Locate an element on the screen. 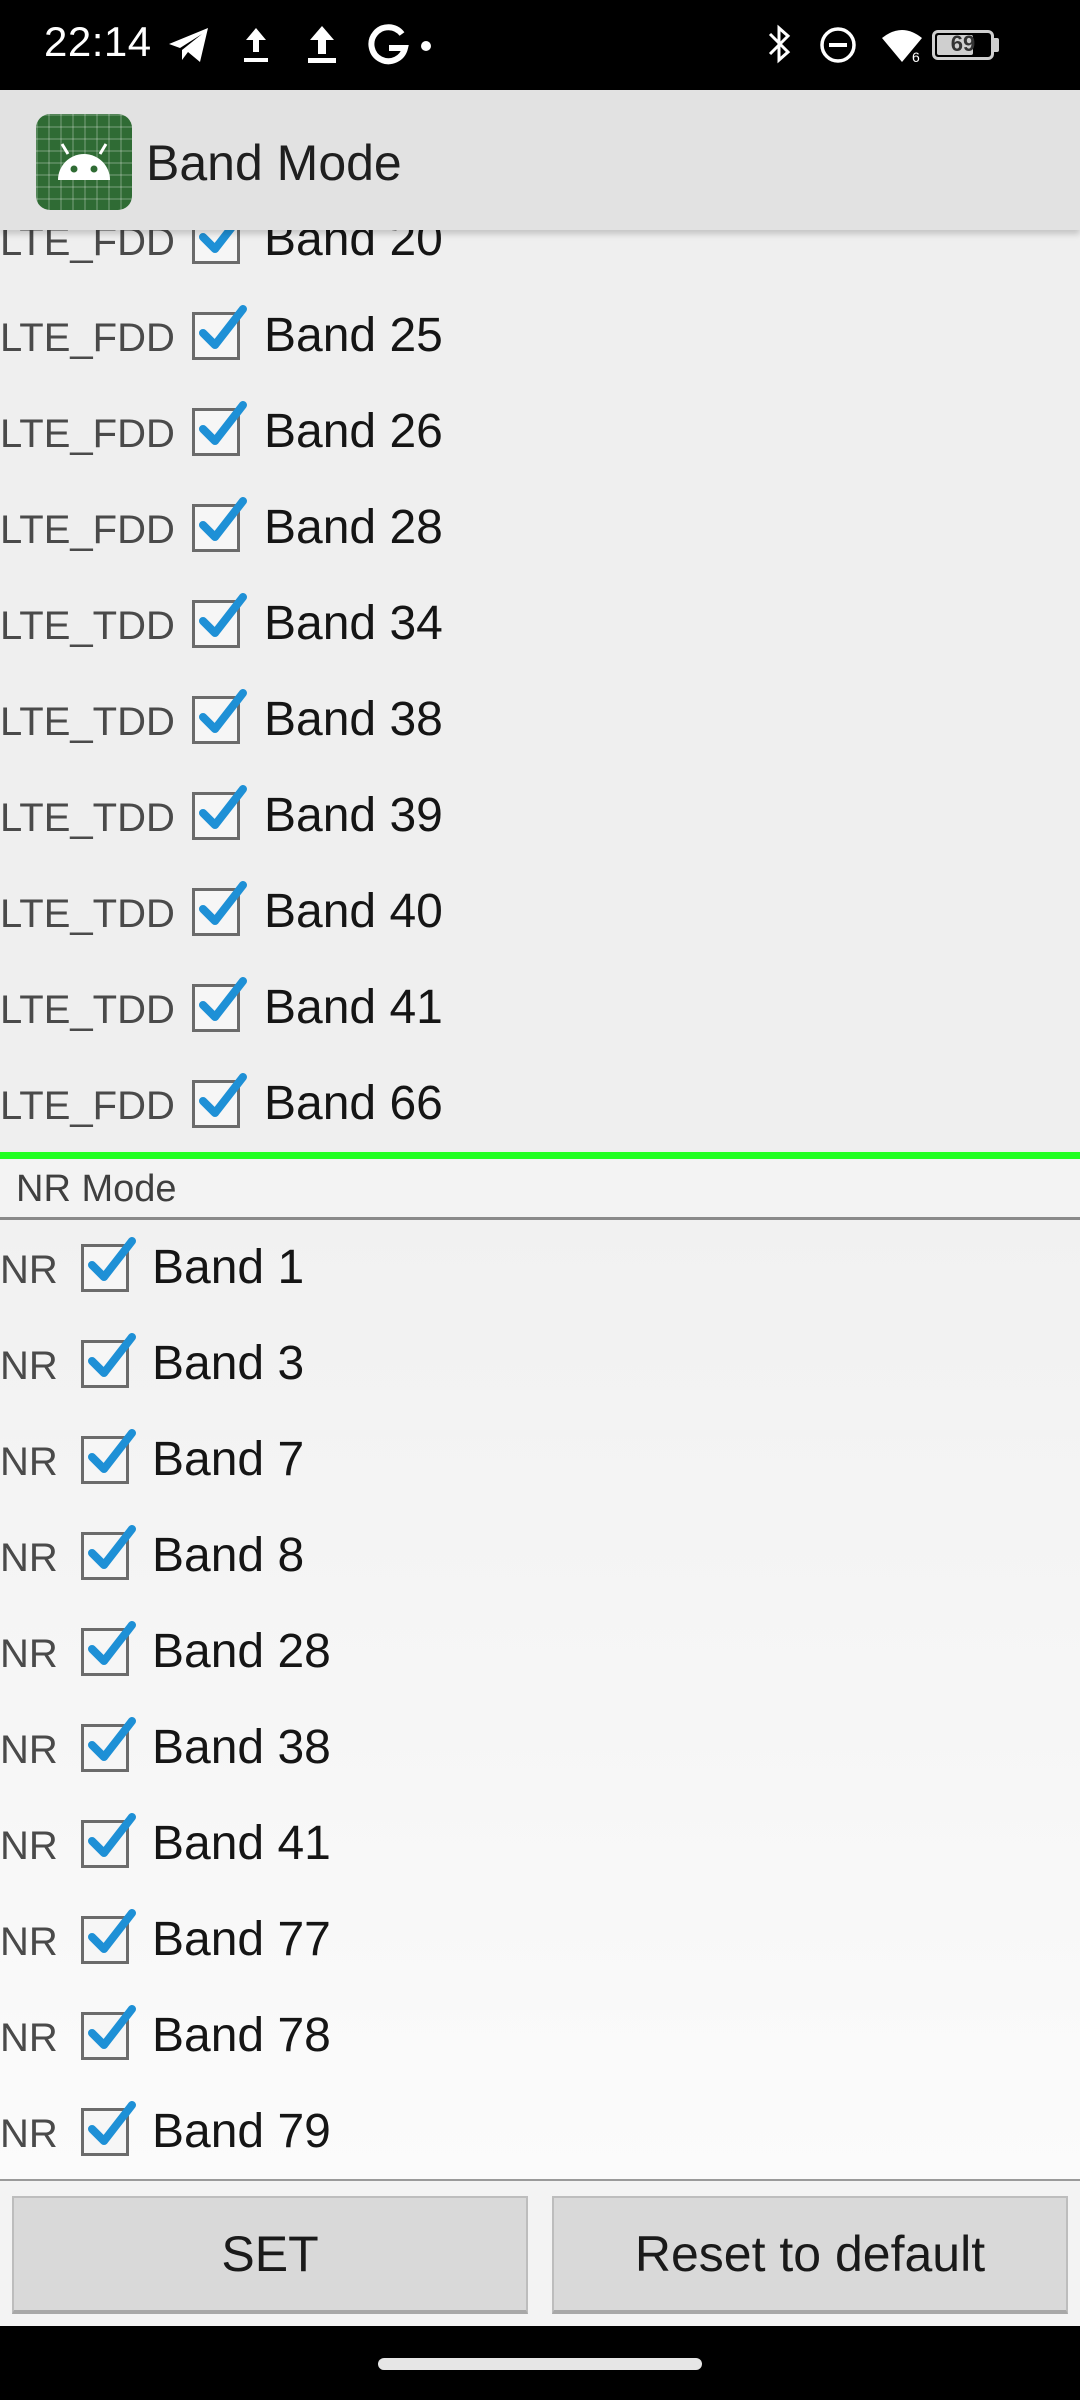  navigation-bar is located at coordinates (540, 2363).